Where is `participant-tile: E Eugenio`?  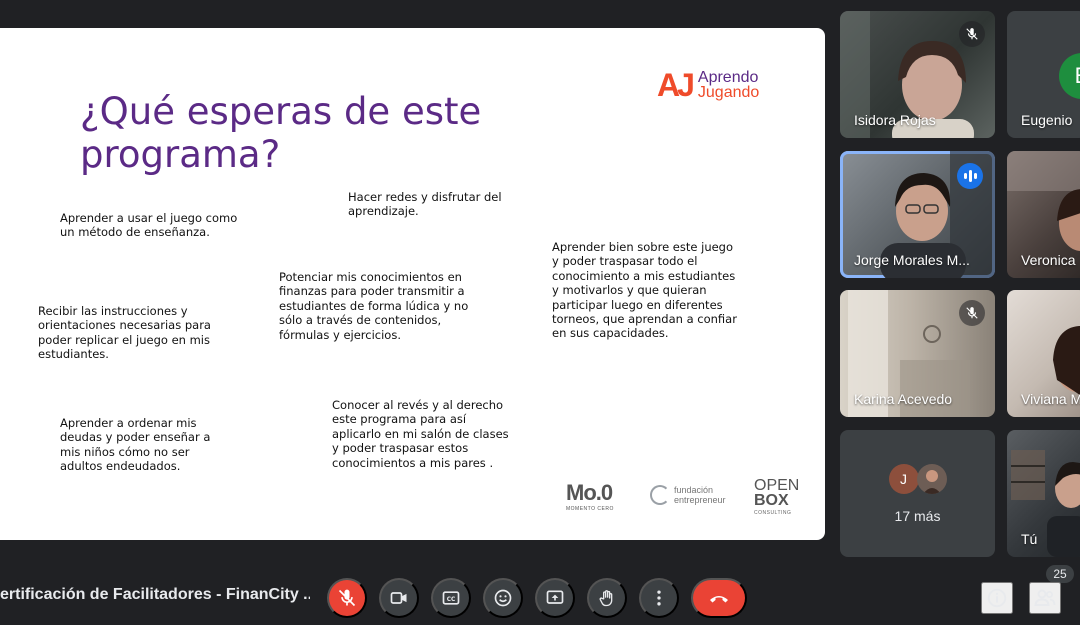 participant-tile: E Eugenio is located at coordinates (1043, 74).